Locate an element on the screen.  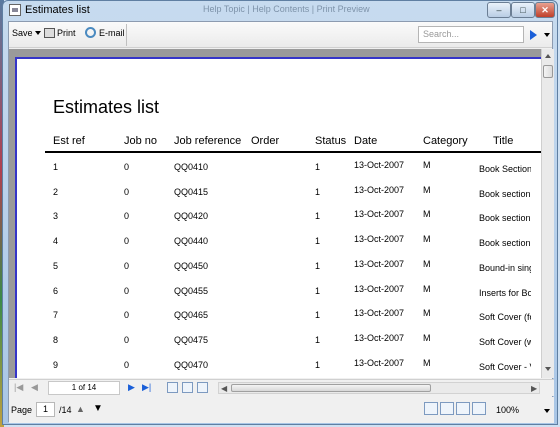
search-options-icon is located at coordinates (547, 35).